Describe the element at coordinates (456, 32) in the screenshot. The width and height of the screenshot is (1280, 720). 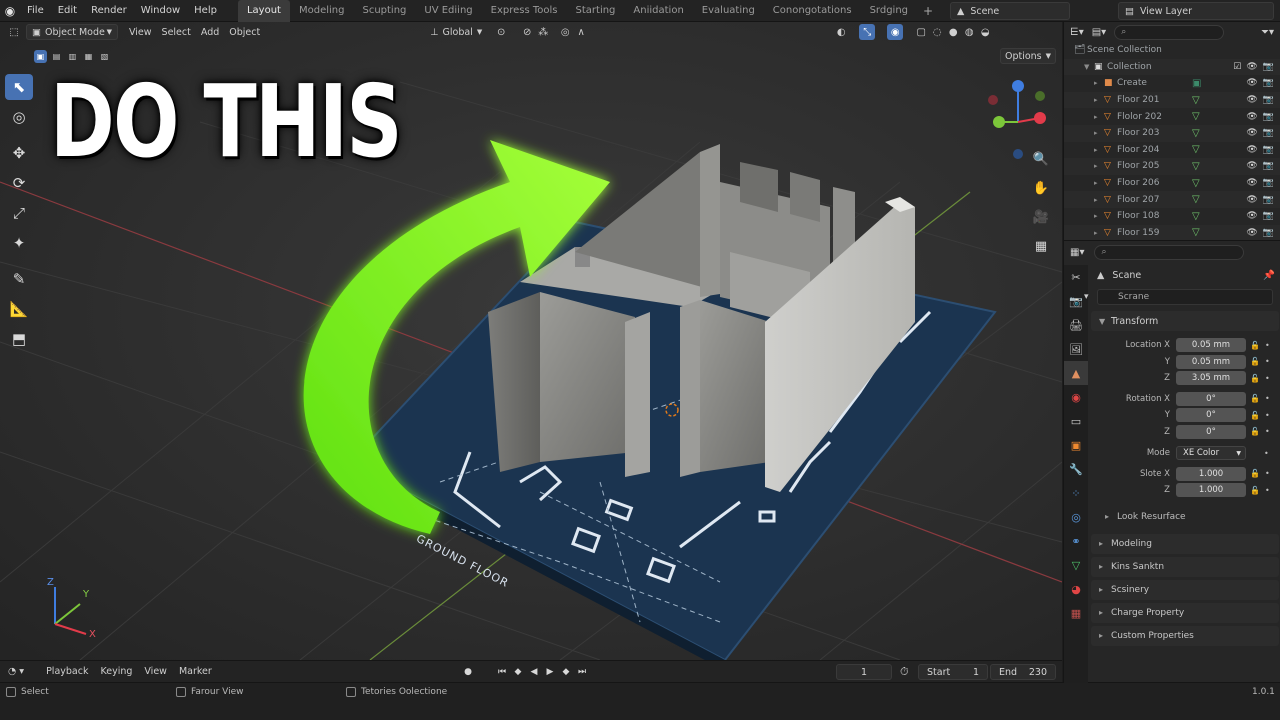
I see `transform-orientation: ⊥ Global ▼` at that location.